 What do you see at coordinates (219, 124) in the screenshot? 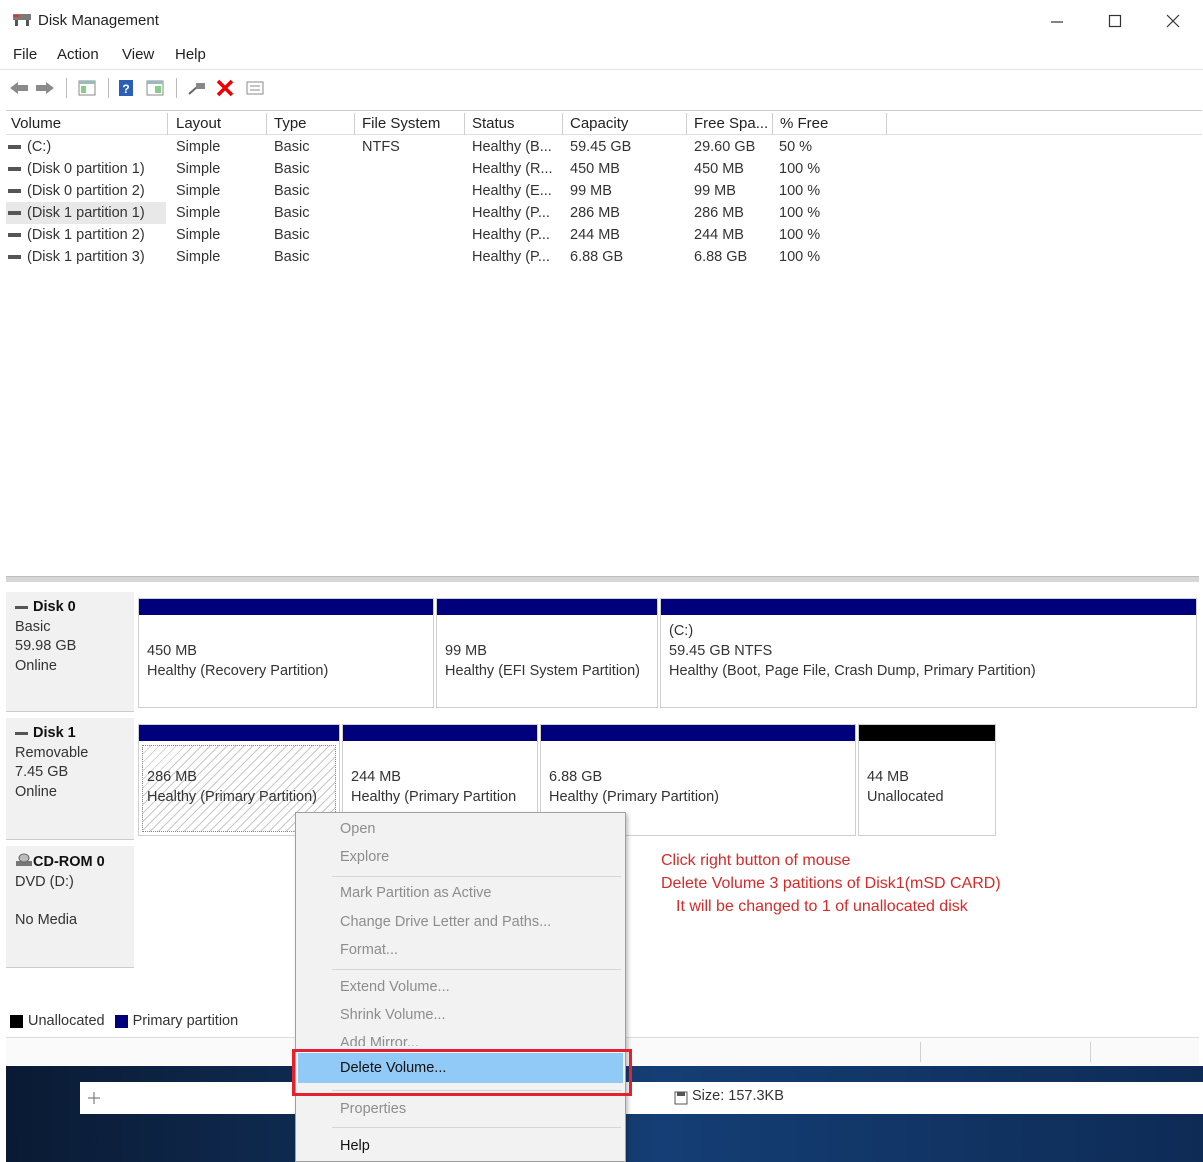
I see `column-layout: Layout` at bounding box center [219, 124].